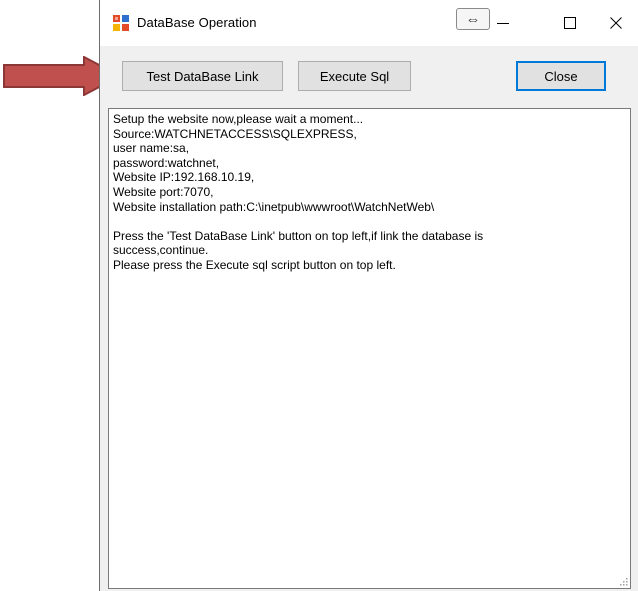 The height and width of the screenshot is (591, 638). Describe the element at coordinates (369, 23) in the screenshot. I see `title-bar: DataBase Operation ⇔` at that location.